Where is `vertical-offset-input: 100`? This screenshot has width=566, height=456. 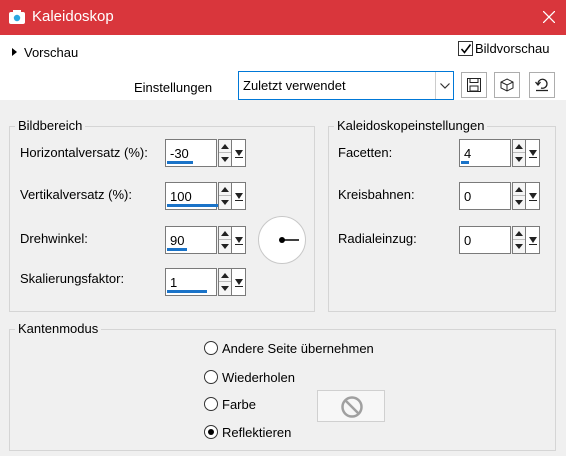
vertical-offset-input: 100 is located at coordinates (205, 196).